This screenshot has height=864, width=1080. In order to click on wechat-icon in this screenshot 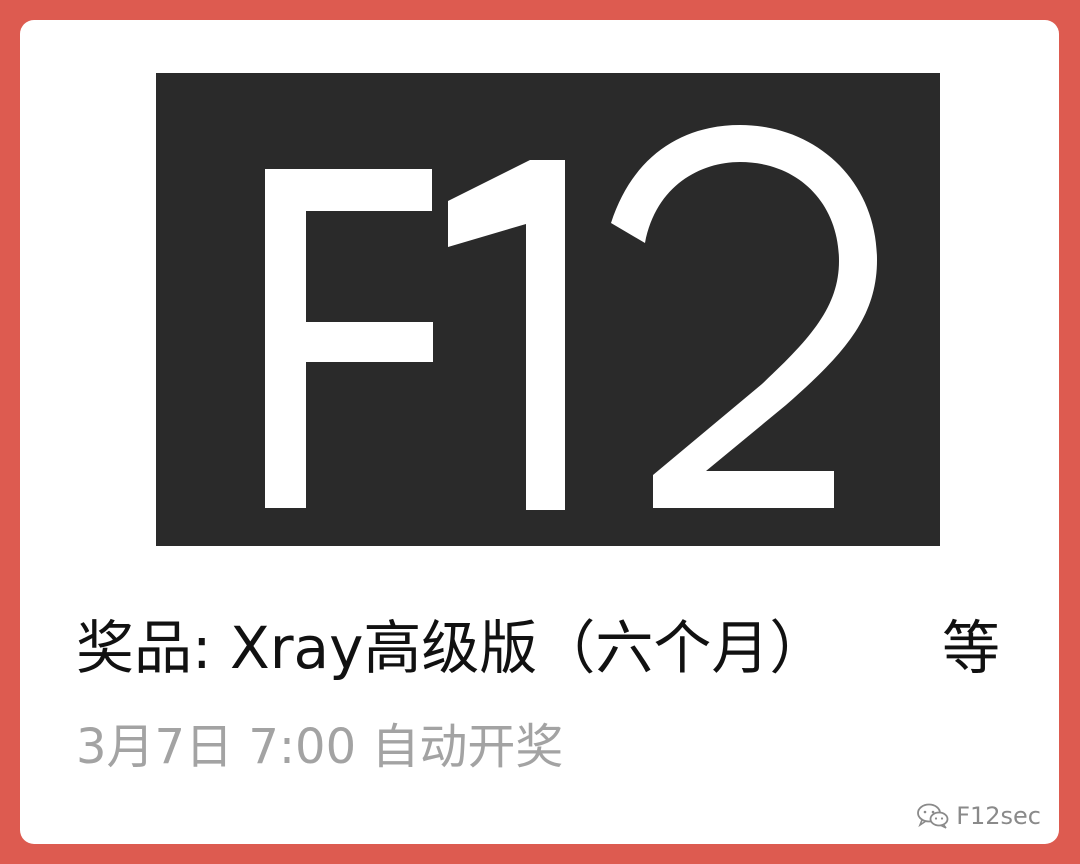, I will do `click(933, 816)`.